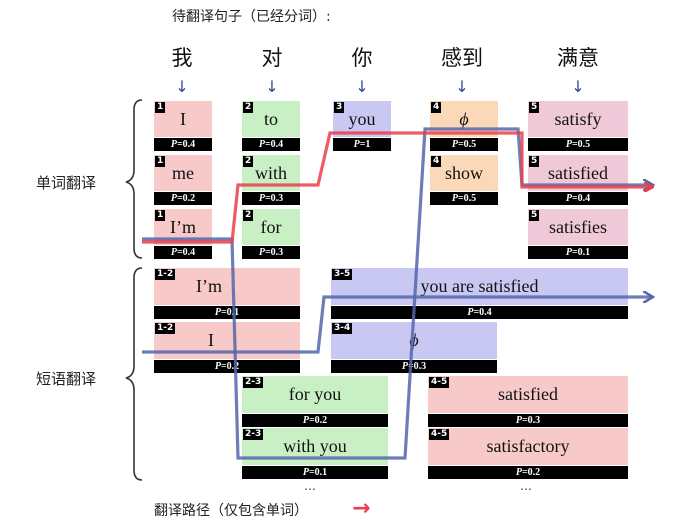  I want to click on phrase-cell-45b: satisfactory 4-5 P=0.2, so click(528, 454).